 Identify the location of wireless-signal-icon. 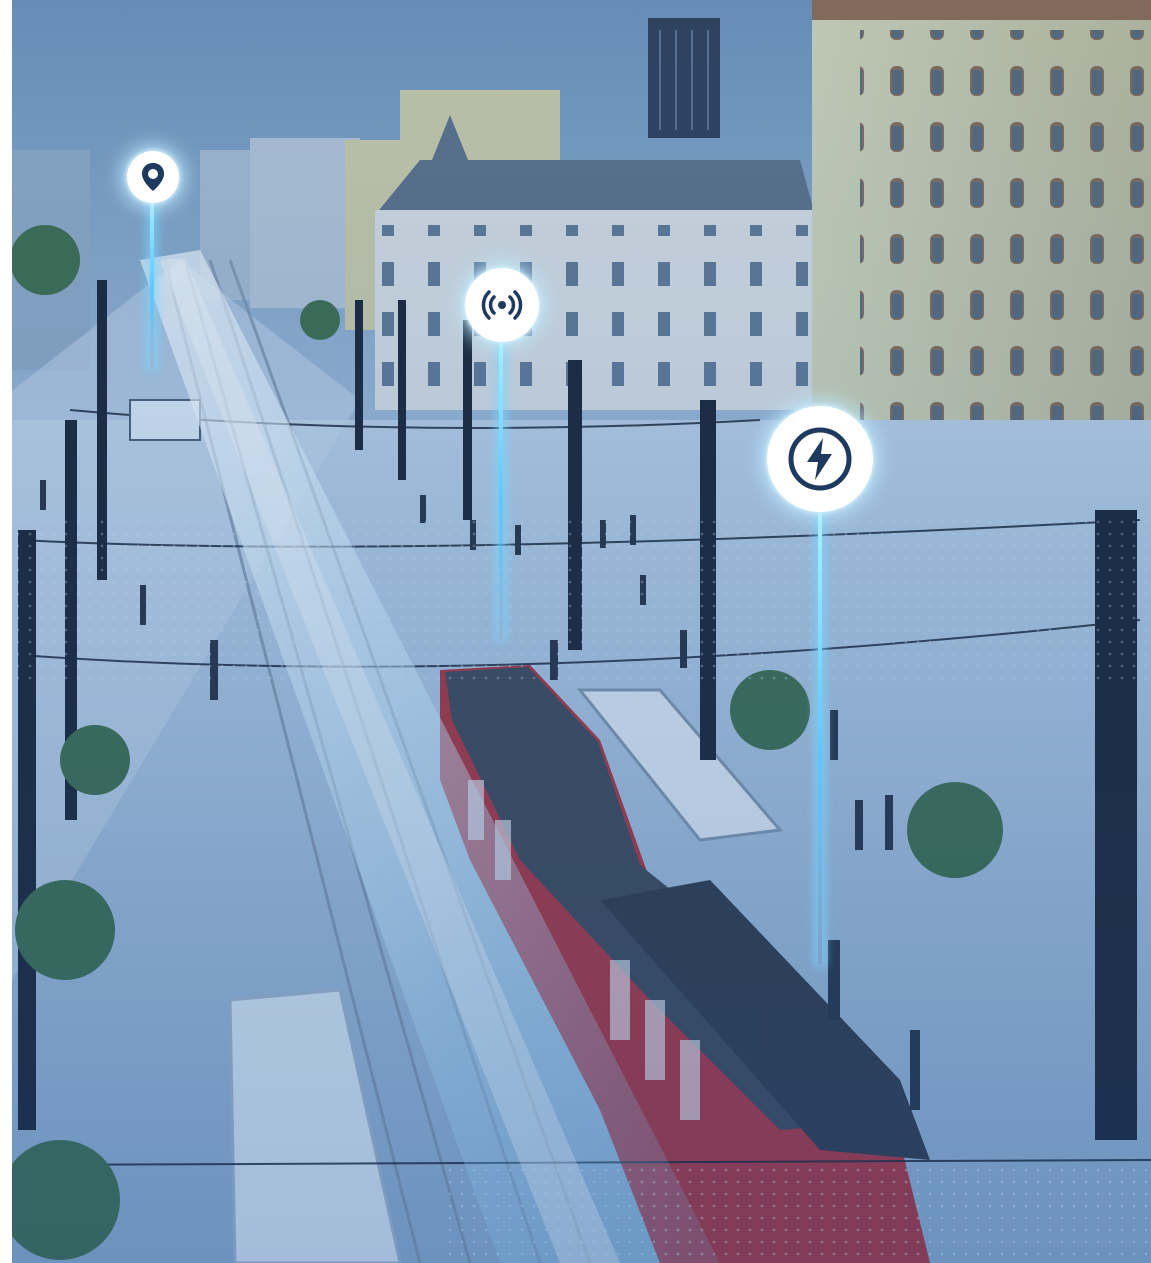
(502, 305).